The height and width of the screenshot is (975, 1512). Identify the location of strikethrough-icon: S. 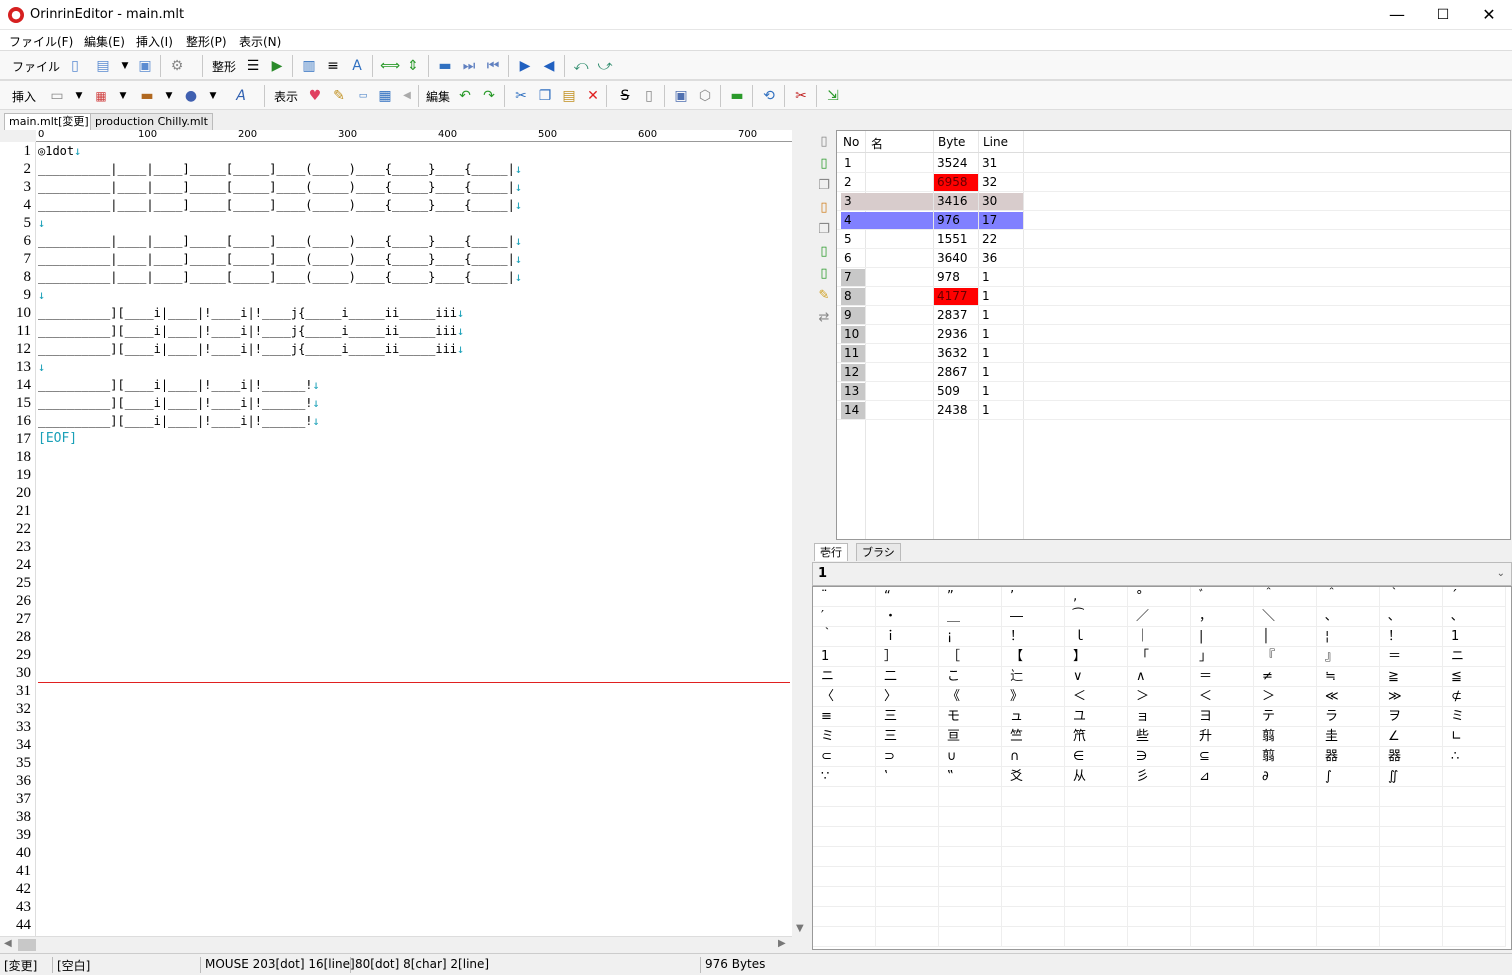
(625, 96).